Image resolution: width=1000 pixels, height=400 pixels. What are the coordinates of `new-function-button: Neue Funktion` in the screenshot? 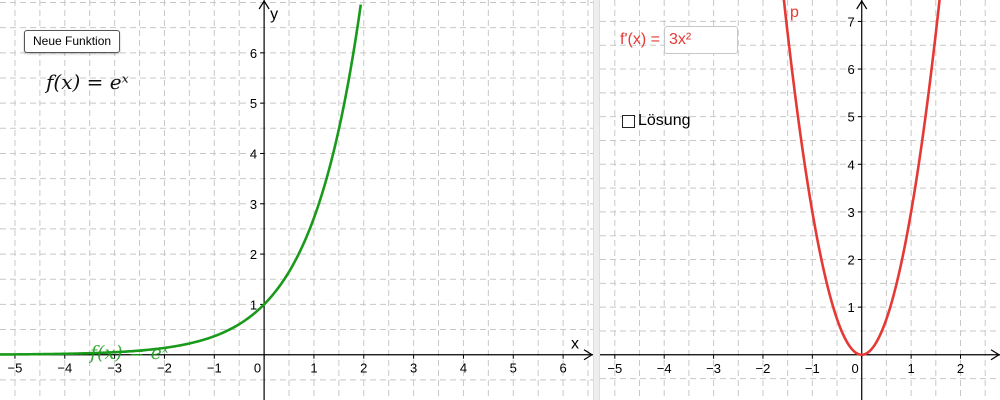 It's located at (72, 41).